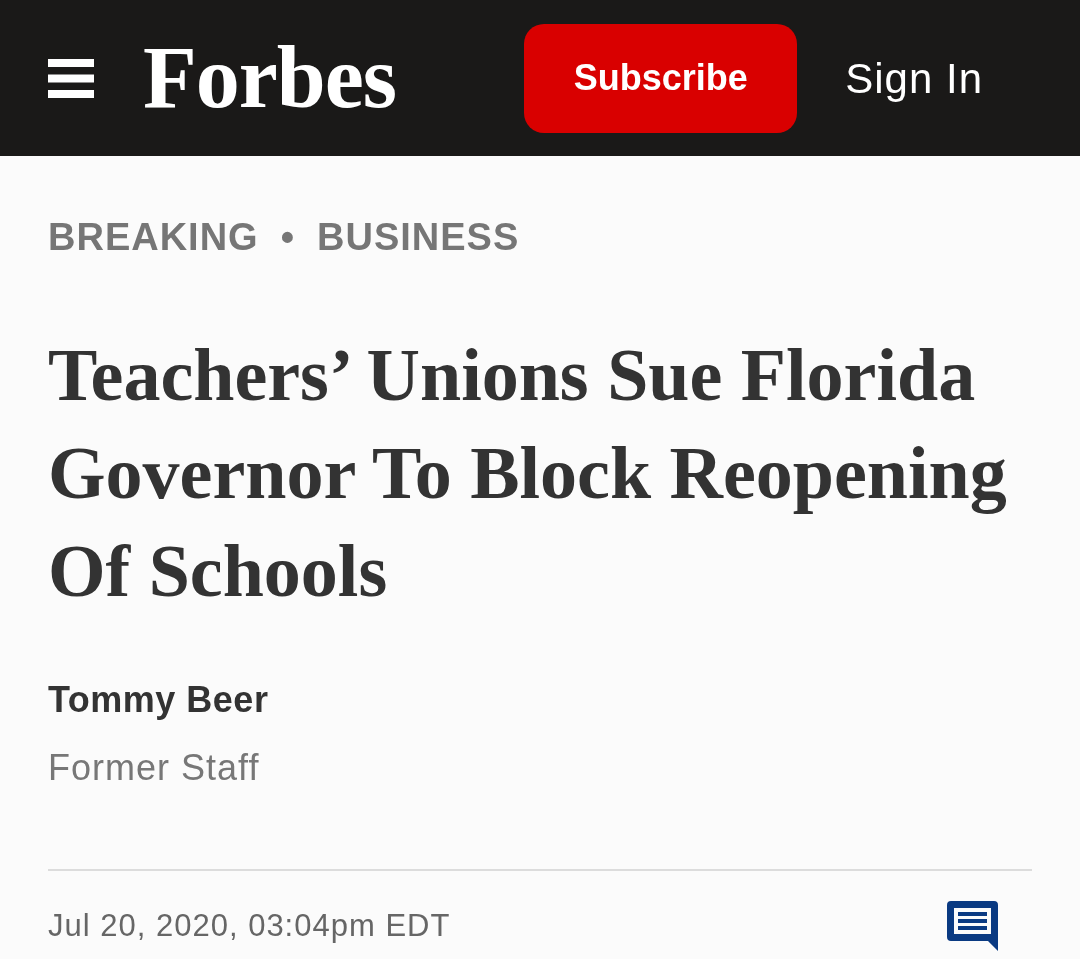 This screenshot has height=959, width=1080. What do you see at coordinates (972, 926) in the screenshot?
I see `comment-icon` at bounding box center [972, 926].